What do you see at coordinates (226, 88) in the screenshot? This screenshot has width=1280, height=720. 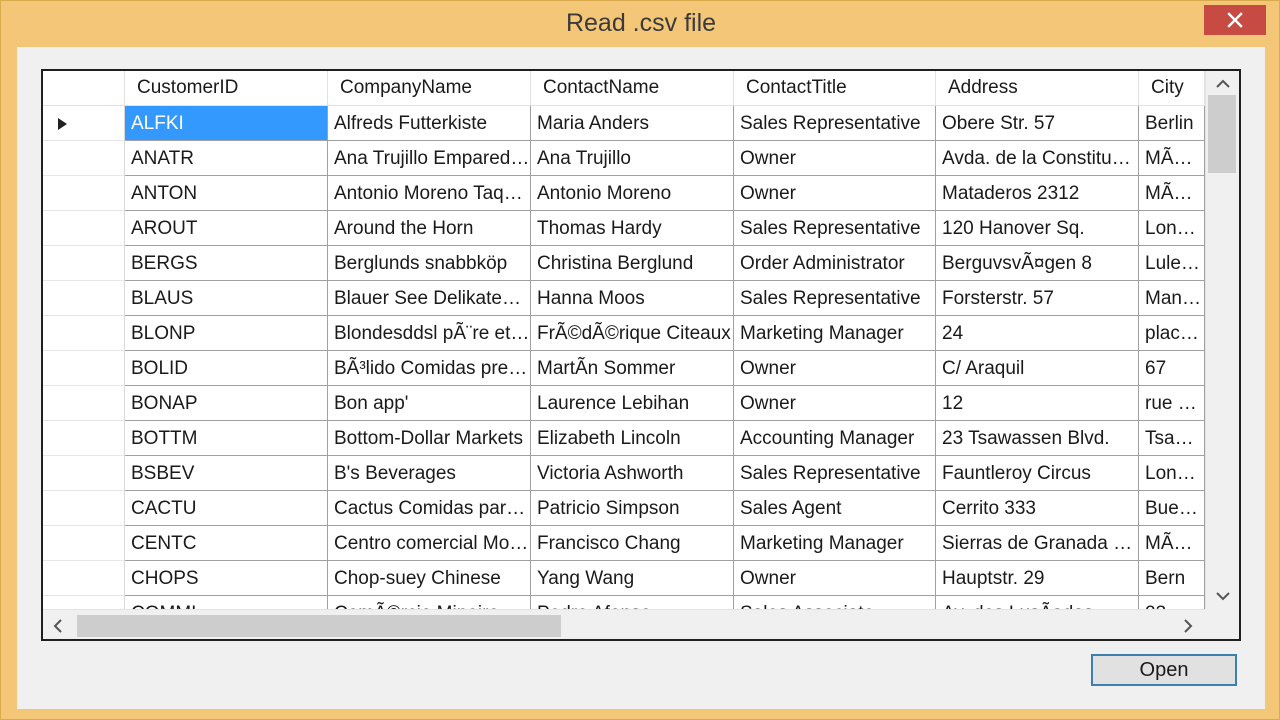 I see `column-header: CustomerID` at bounding box center [226, 88].